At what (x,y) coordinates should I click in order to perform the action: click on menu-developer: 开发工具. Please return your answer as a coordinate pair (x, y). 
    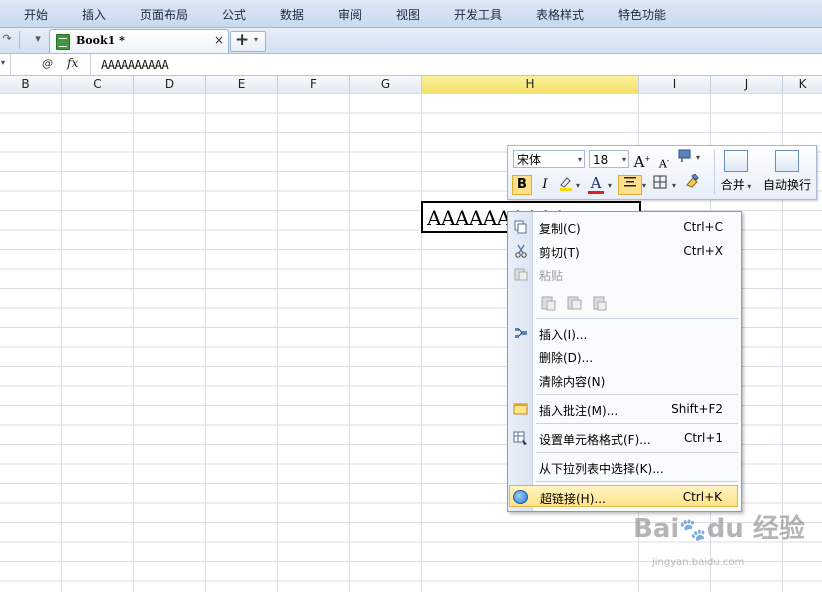
    Looking at the image, I should click on (478, 14).